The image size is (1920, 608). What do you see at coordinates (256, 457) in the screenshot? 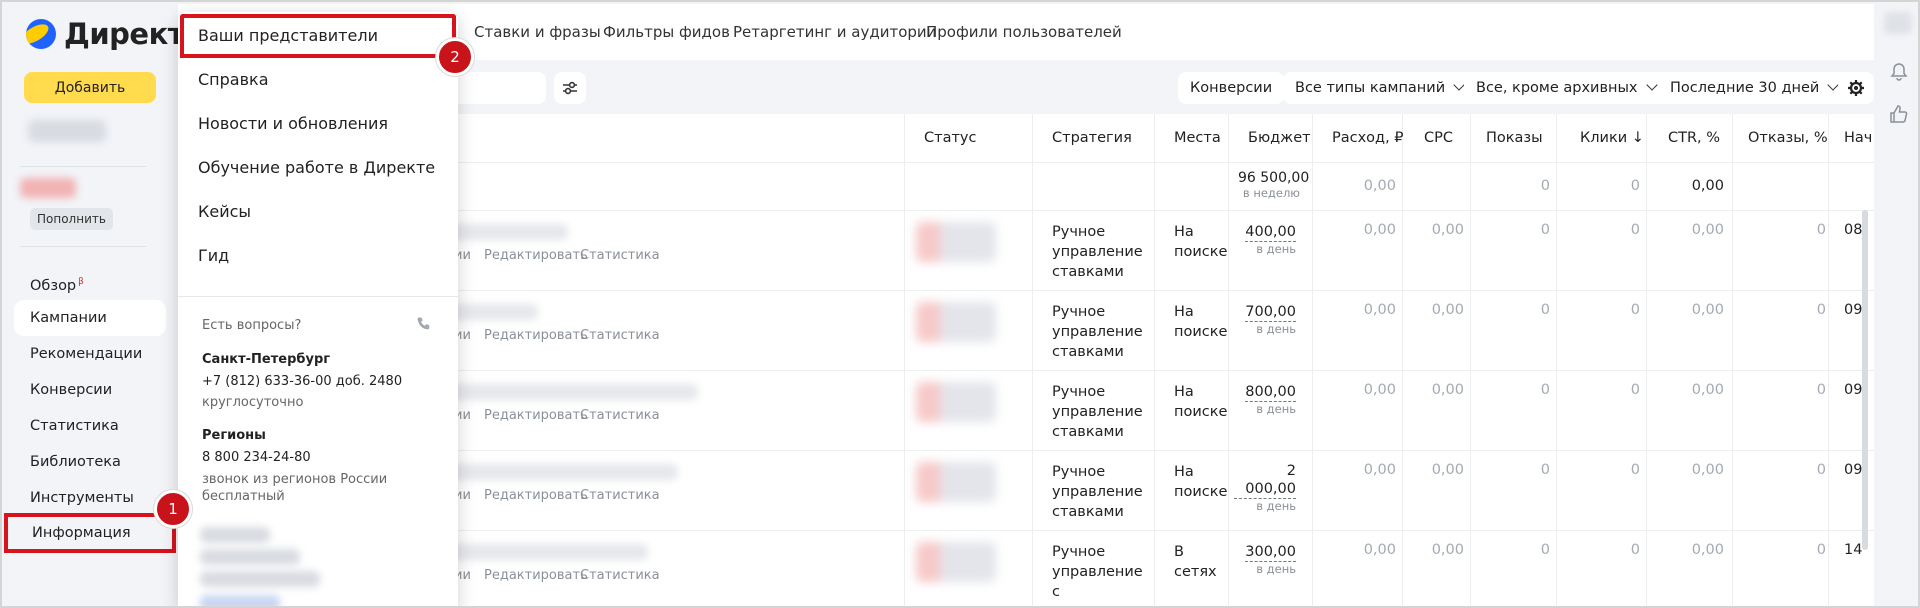
I see `regions-phone: 8 800 234-24-80` at bounding box center [256, 457].